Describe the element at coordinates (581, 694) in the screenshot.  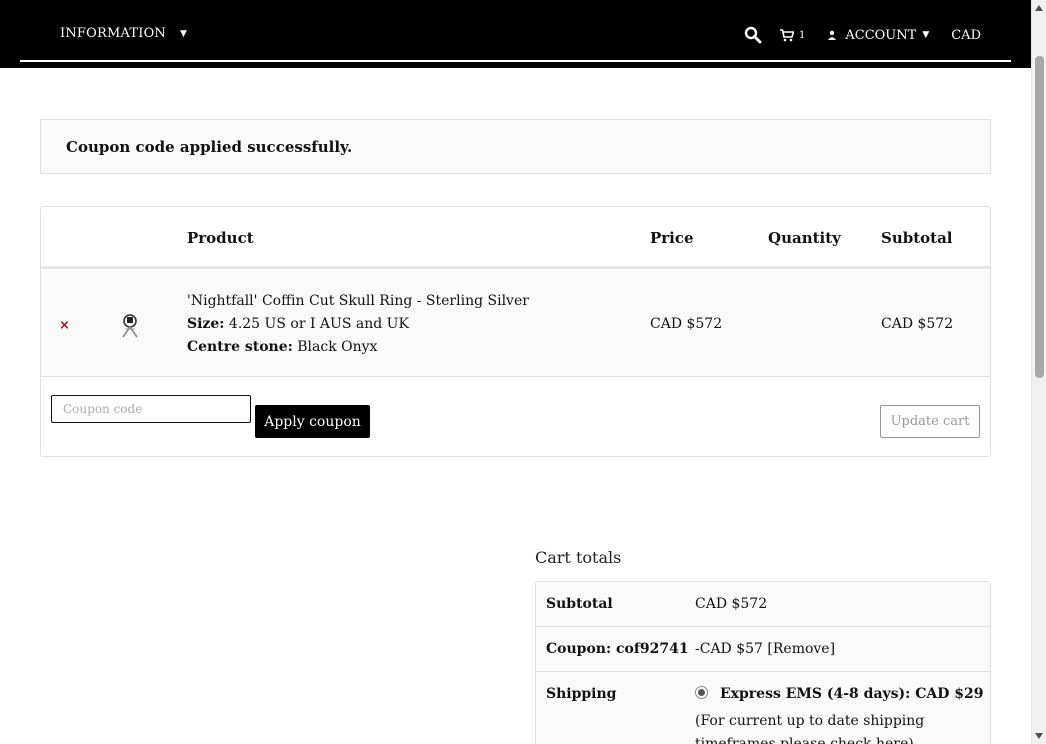
I see `shipping-label: Shipping` at that location.